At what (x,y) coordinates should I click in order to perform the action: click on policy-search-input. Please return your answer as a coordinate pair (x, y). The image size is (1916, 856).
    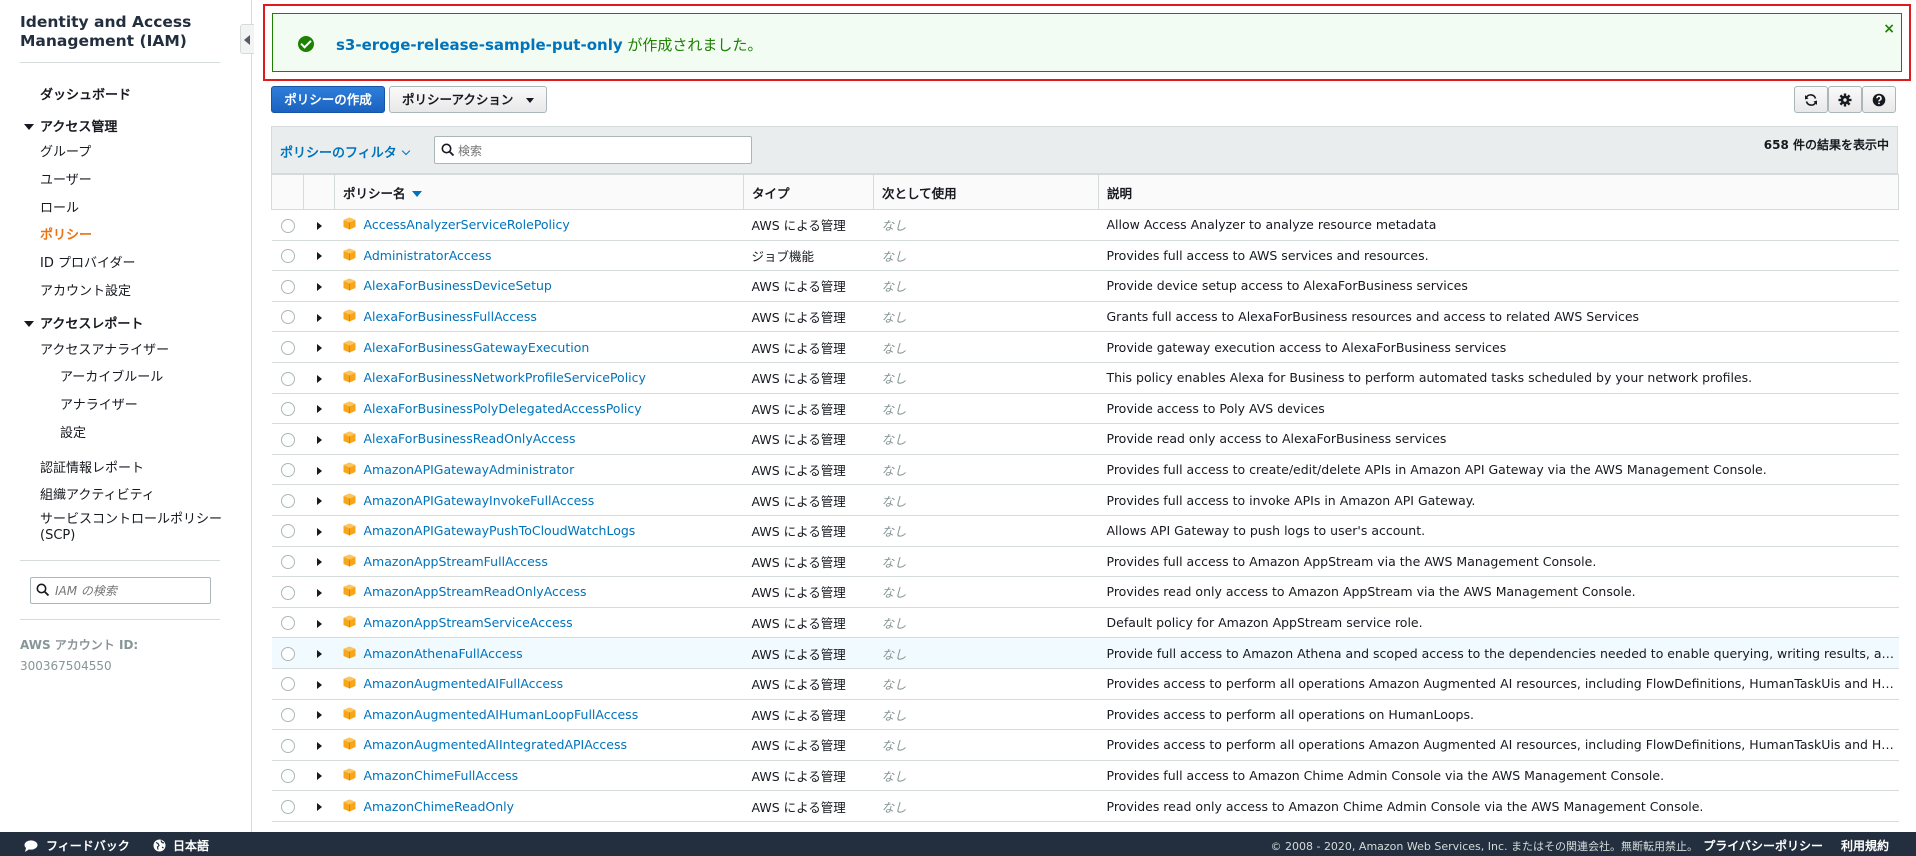
    Looking at the image, I should click on (598, 150).